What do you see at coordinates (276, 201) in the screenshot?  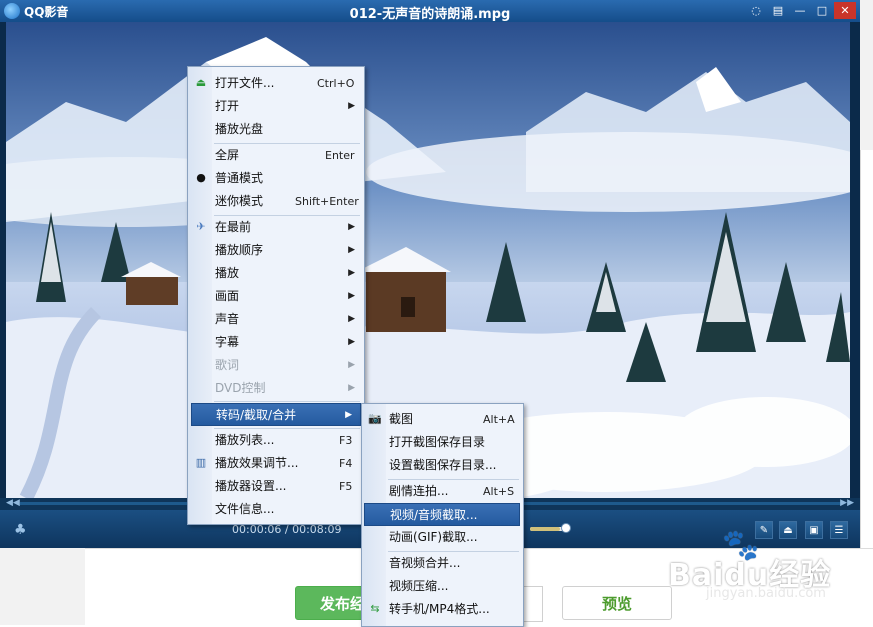 I see `menu-item-mini-mode: 迷你模式 Shift+Enter` at bounding box center [276, 201].